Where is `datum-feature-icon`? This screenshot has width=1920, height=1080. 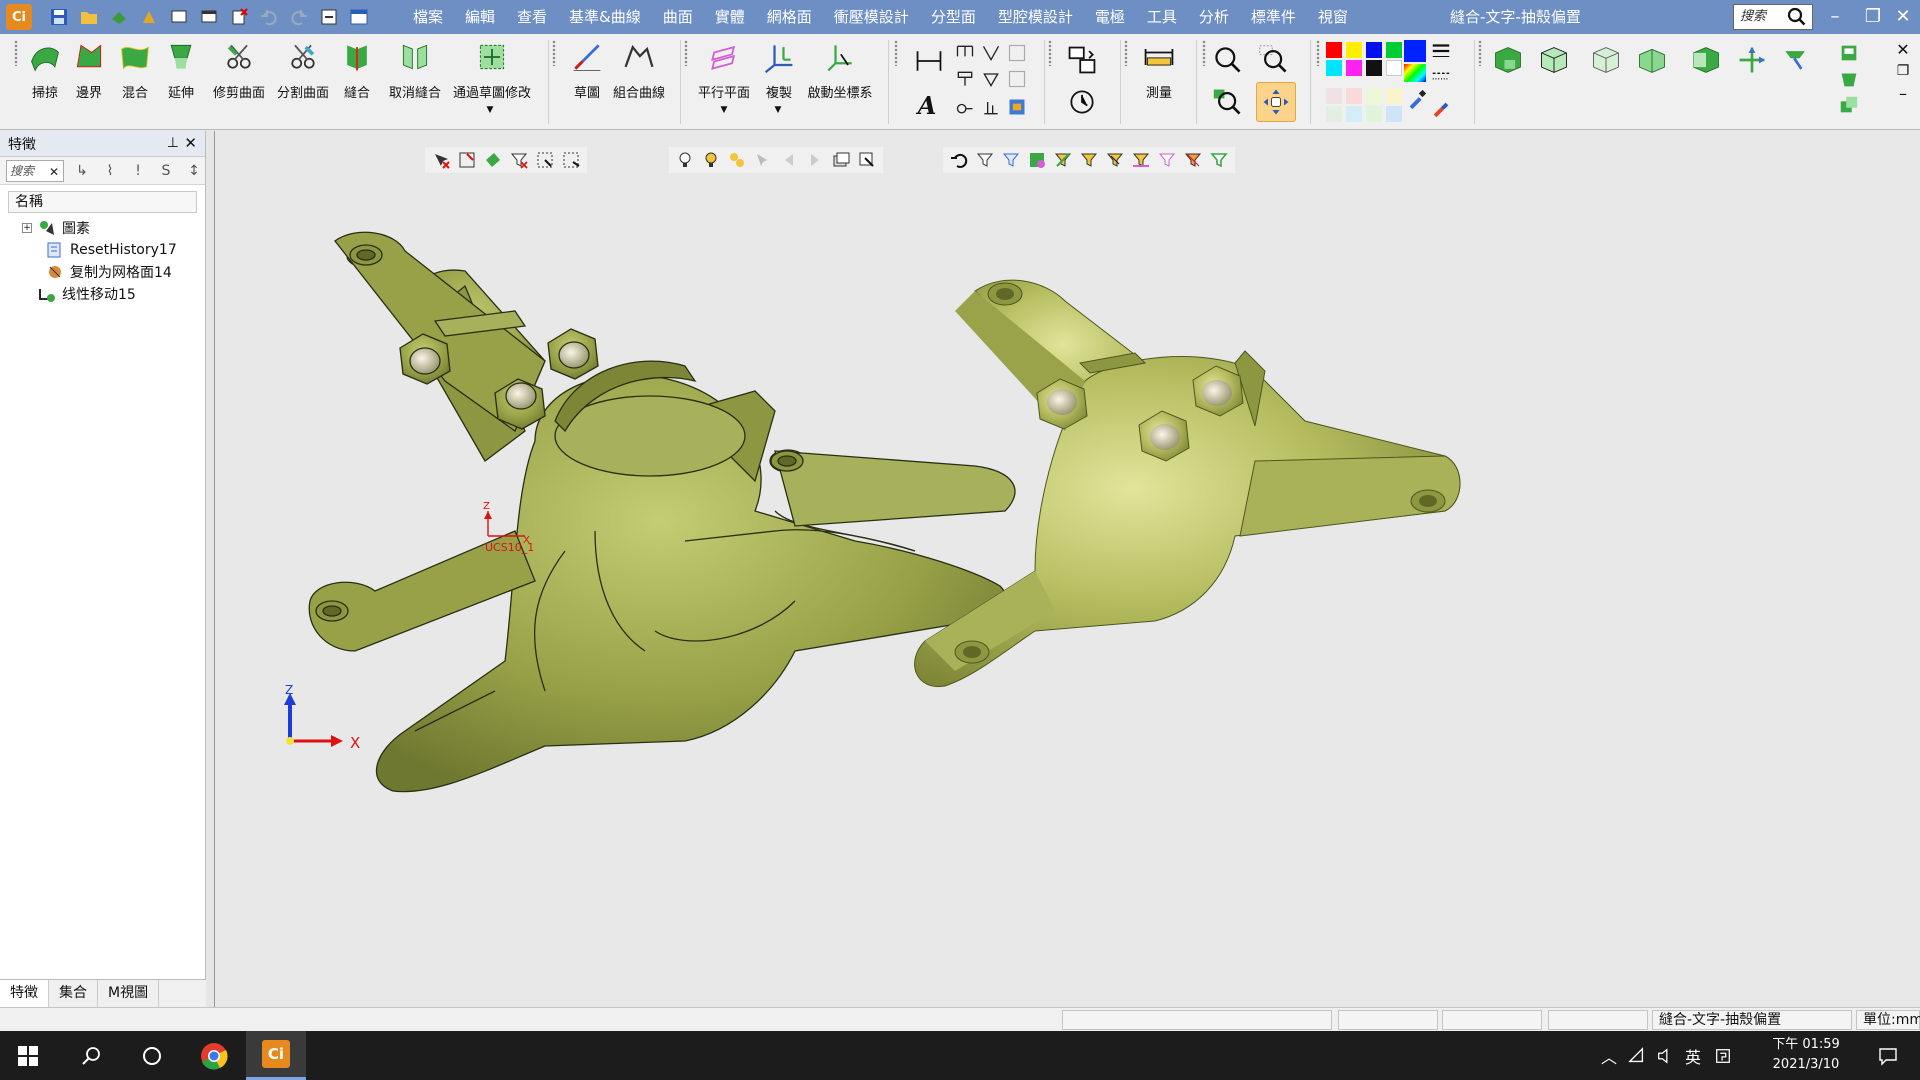 datum-feature-icon is located at coordinates (965, 79).